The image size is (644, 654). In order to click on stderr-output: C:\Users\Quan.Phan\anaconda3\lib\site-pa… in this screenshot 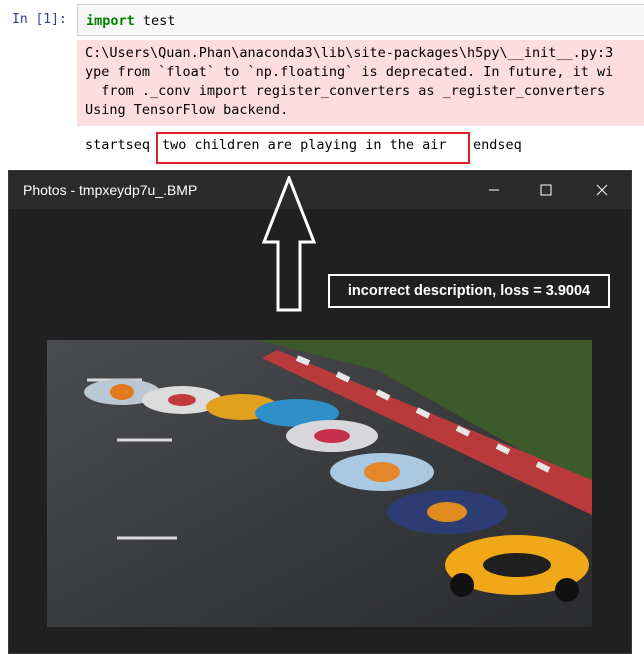, I will do `click(360, 83)`.